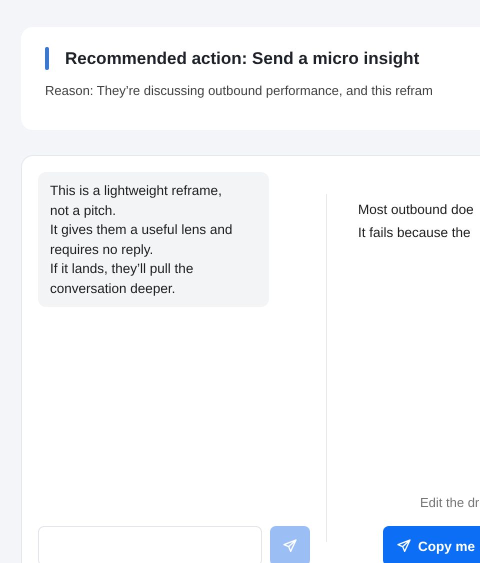 Image resolution: width=480 pixels, height=563 pixels. Describe the element at coordinates (449, 502) in the screenshot. I see `hint-text: Edit the dr` at that location.